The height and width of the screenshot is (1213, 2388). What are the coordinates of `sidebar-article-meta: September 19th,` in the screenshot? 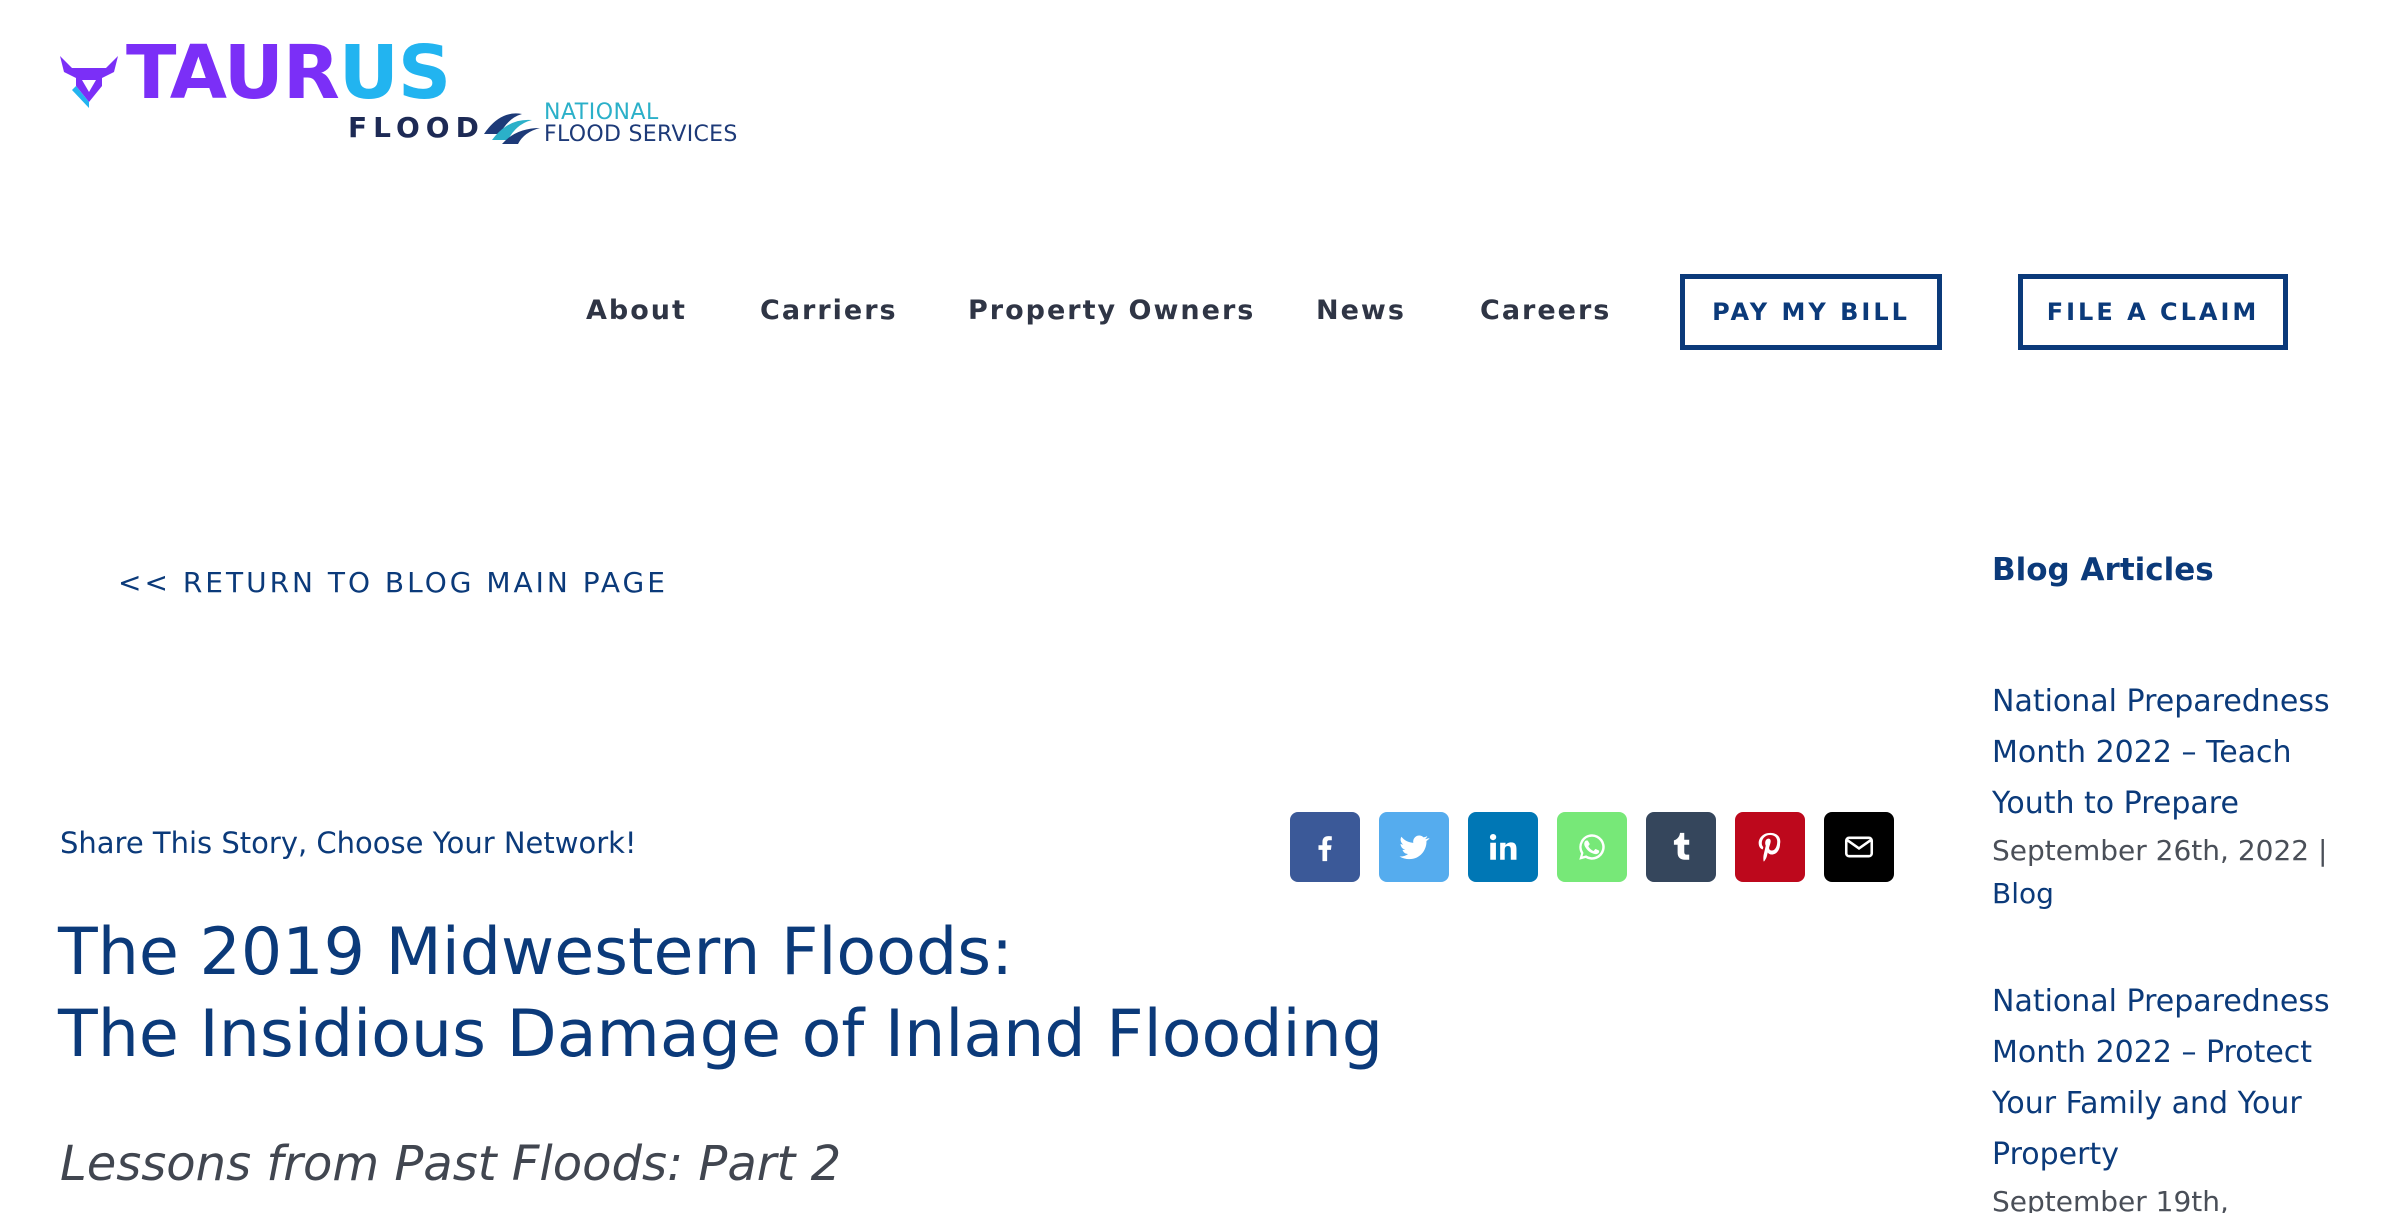 It's located at (2172, 1196).